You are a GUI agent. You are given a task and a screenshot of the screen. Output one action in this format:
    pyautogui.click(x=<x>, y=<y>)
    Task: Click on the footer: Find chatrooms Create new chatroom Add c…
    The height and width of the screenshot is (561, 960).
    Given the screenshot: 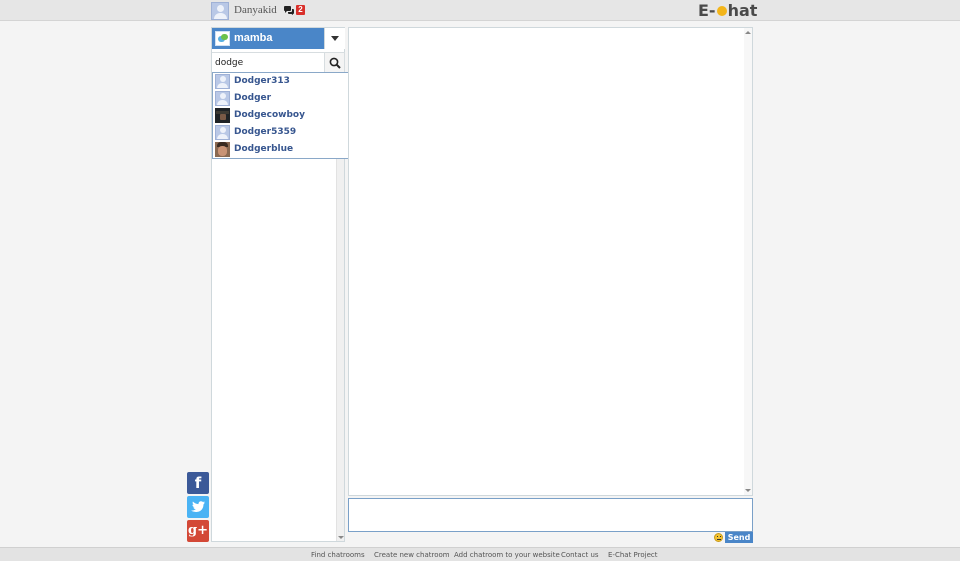 What is the action you would take?
    pyautogui.click(x=480, y=554)
    